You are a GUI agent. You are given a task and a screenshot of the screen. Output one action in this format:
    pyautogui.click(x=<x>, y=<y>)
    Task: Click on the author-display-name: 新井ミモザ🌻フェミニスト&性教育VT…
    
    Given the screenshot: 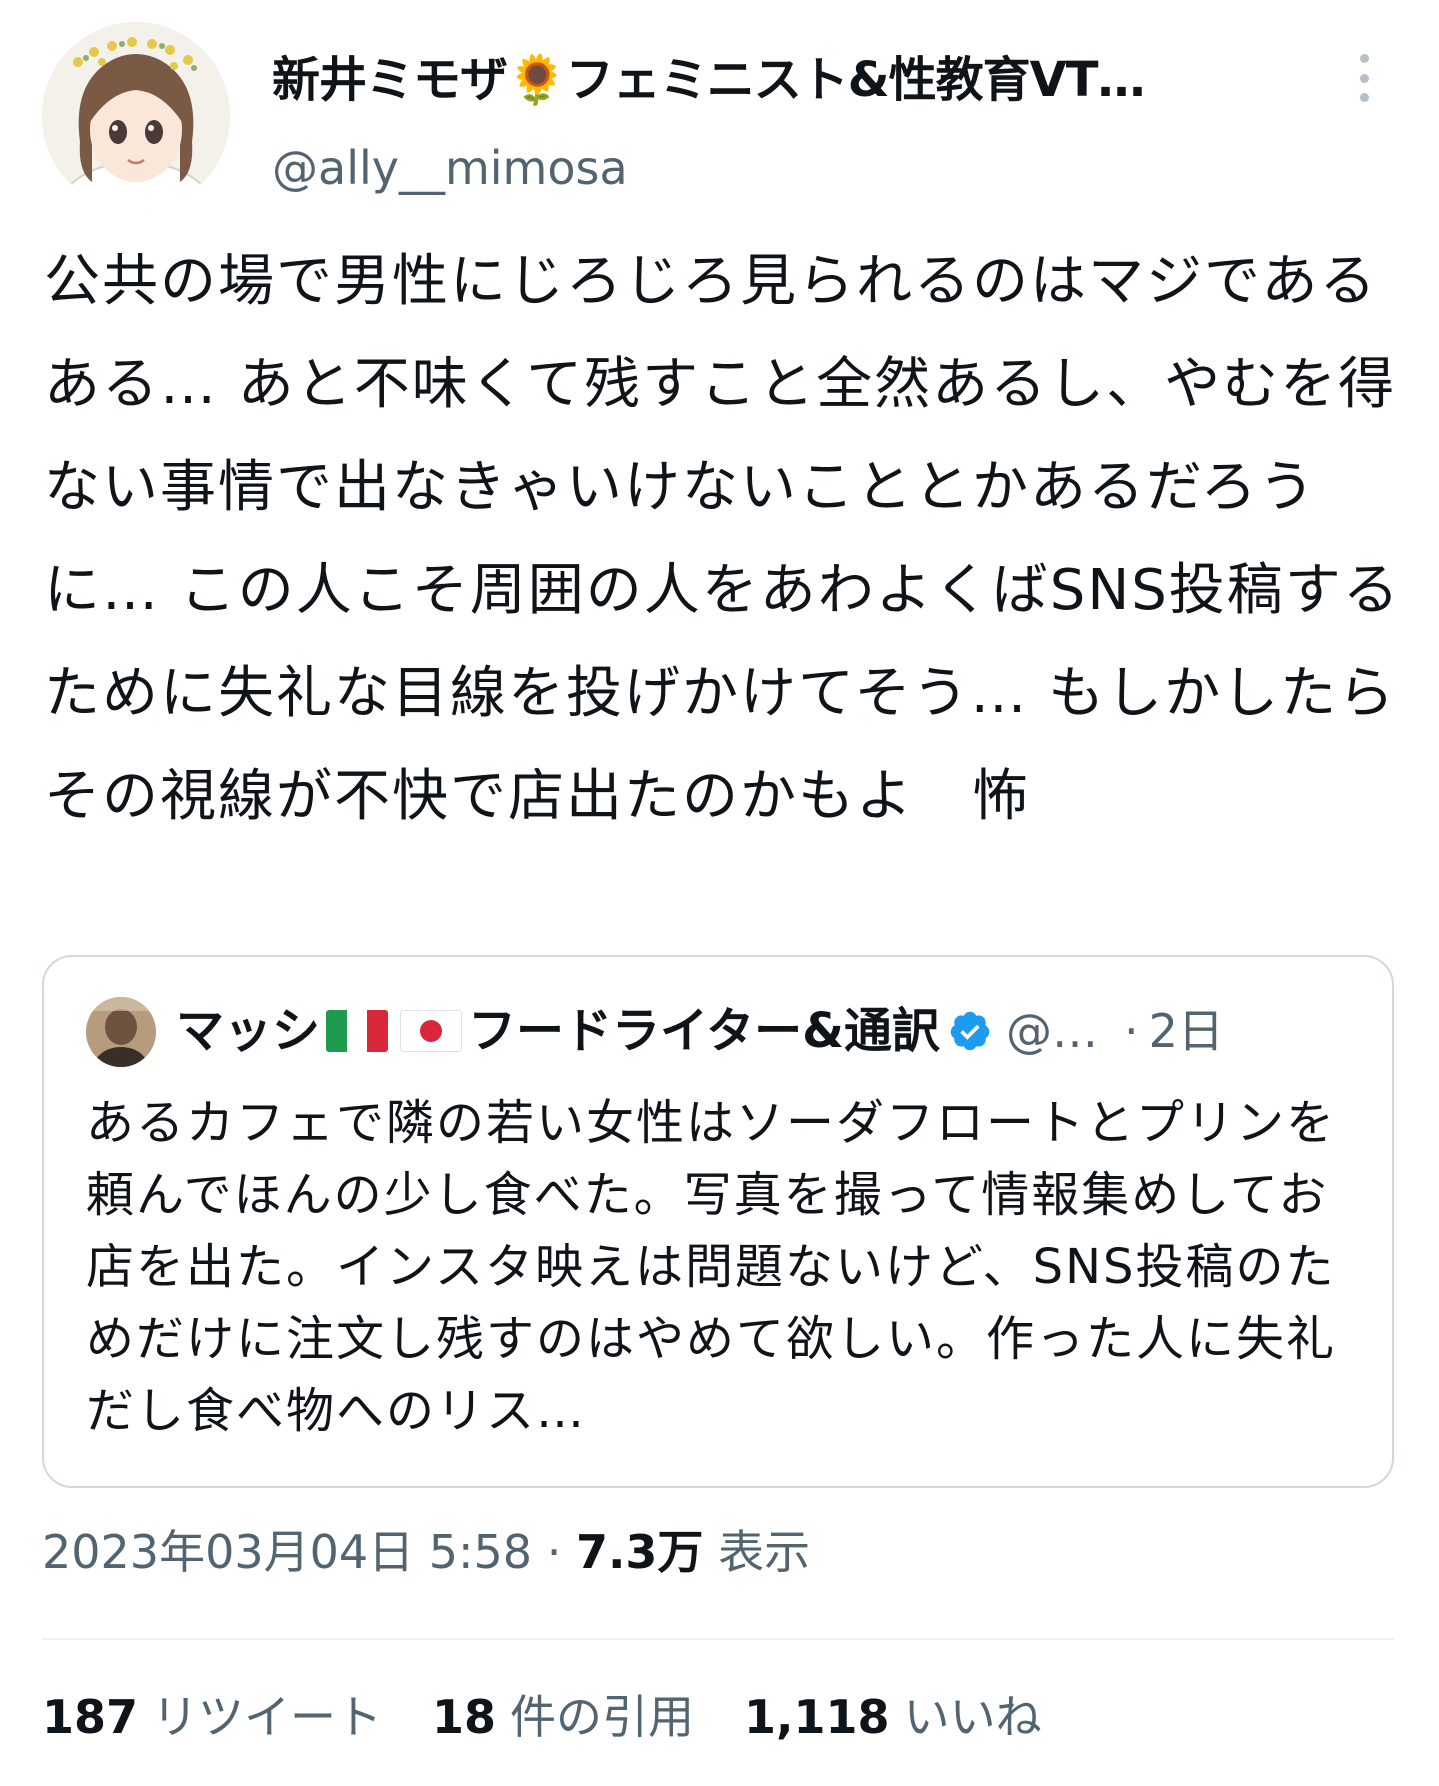 What is the action you would take?
    pyautogui.click(x=782, y=80)
    